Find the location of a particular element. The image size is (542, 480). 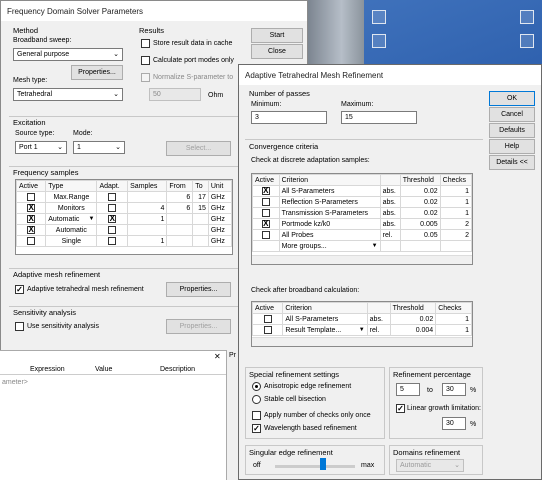

help-button: Help is located at coordinates (512, 146).